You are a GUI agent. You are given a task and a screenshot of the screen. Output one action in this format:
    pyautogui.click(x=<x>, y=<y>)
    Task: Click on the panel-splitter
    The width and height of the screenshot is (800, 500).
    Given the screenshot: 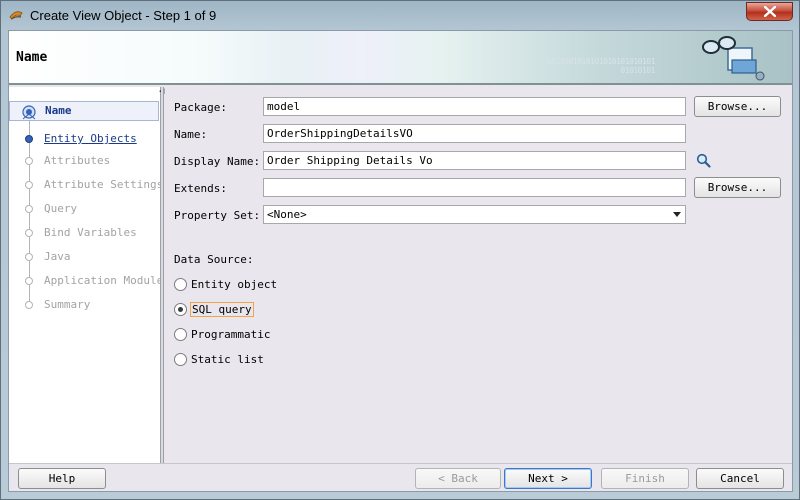 What is the action you would take?
    pyautogui.click(x=162, y=275)
    